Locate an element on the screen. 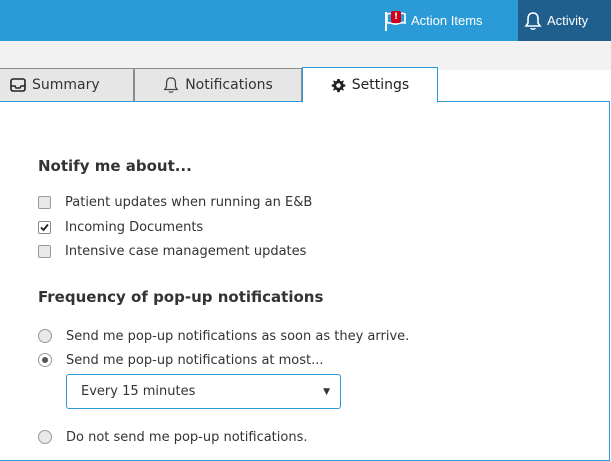 This screenshot has height=461, width=611. inbox-icon is located at coordinates (18, 85).